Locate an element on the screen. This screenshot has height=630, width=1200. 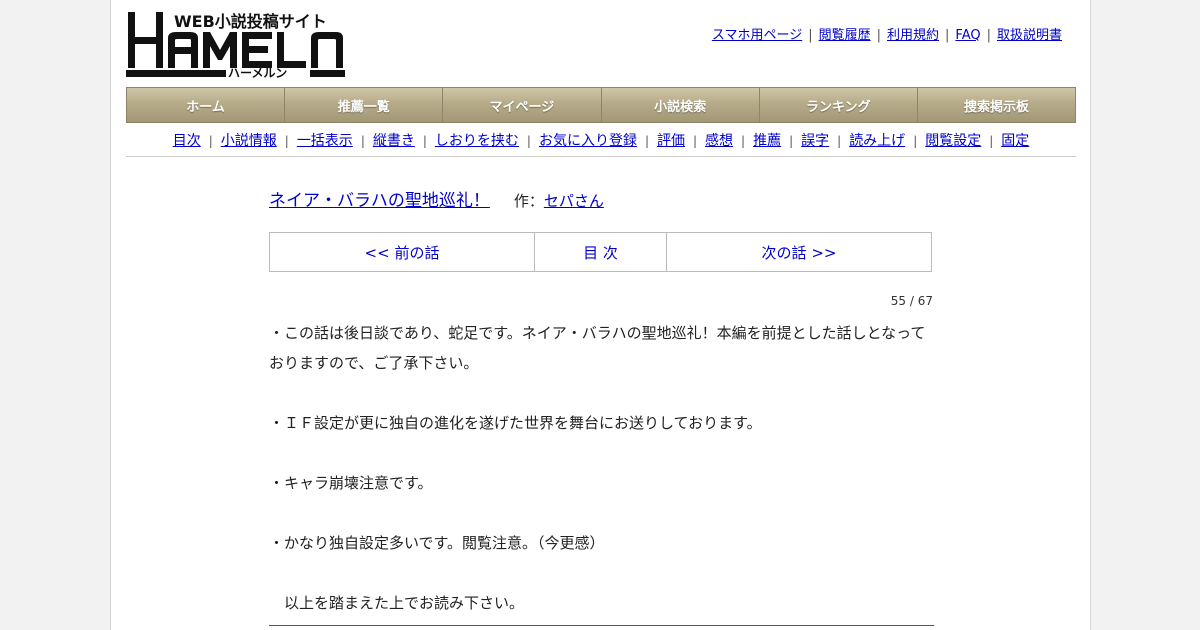
logo-tagline: WEB小説投稿サイト is located at coordinates (250, 21).